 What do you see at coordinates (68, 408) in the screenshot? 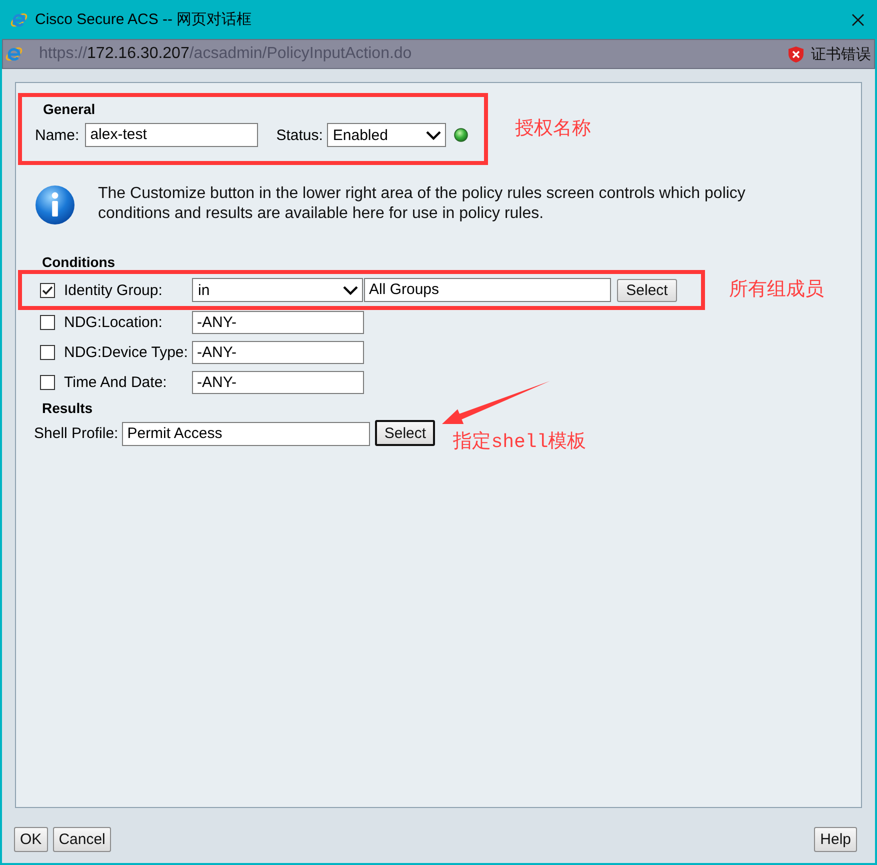
I see `section-heading: Results` at bounding box center [68, 408].